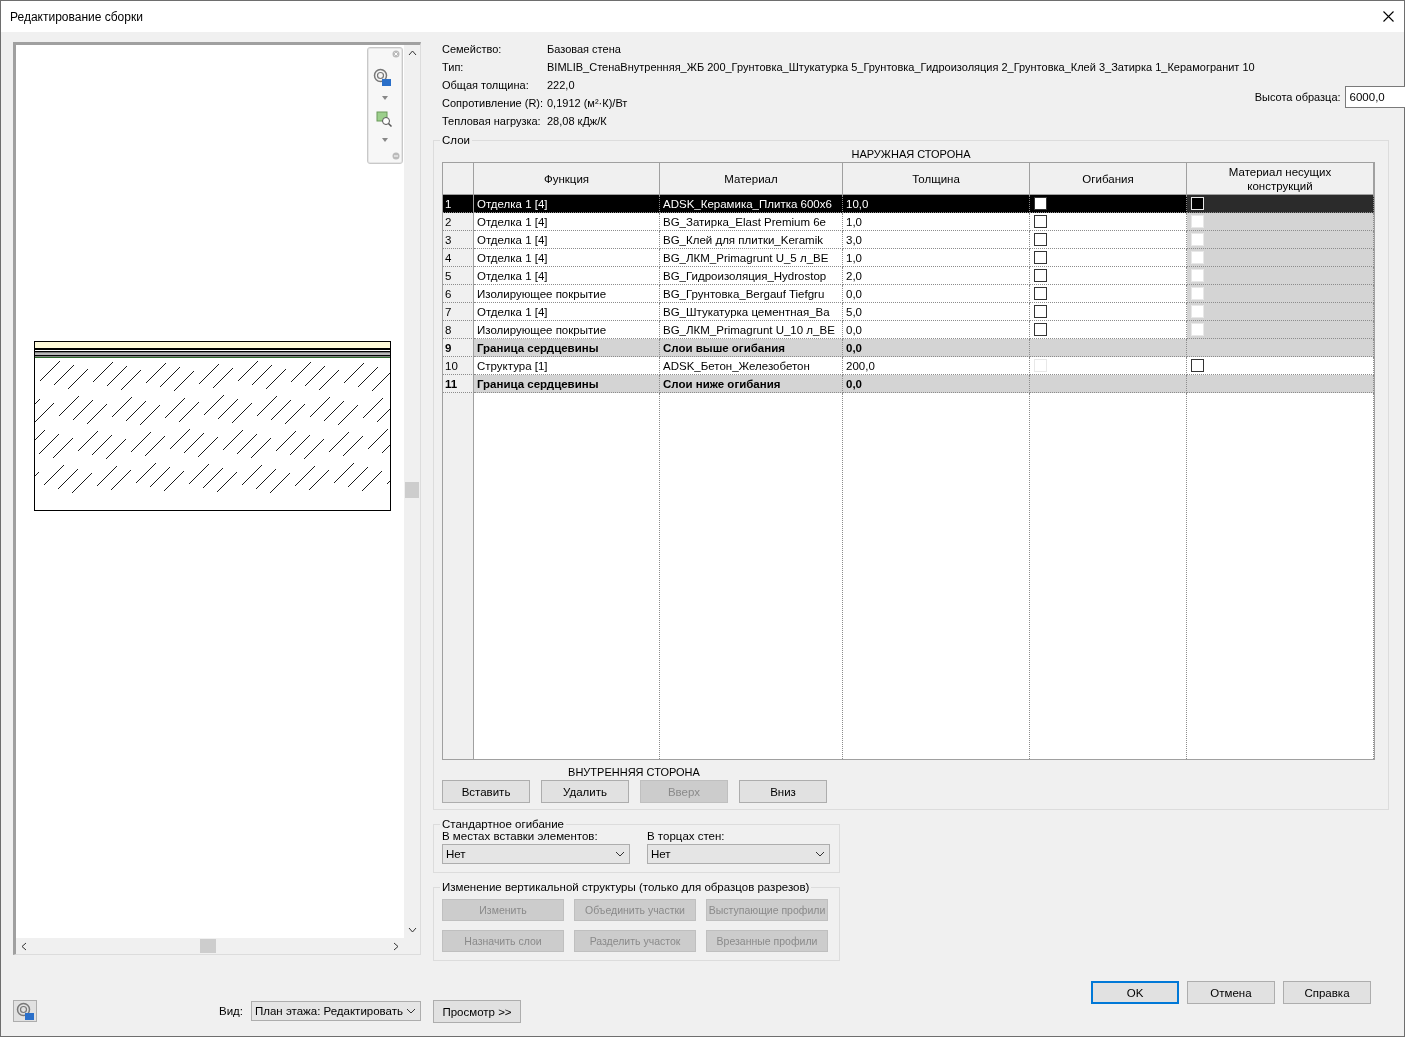 The width and height of the screenshot is (1405, 1037). I want to click on row-number: 10, so click(458, 366).